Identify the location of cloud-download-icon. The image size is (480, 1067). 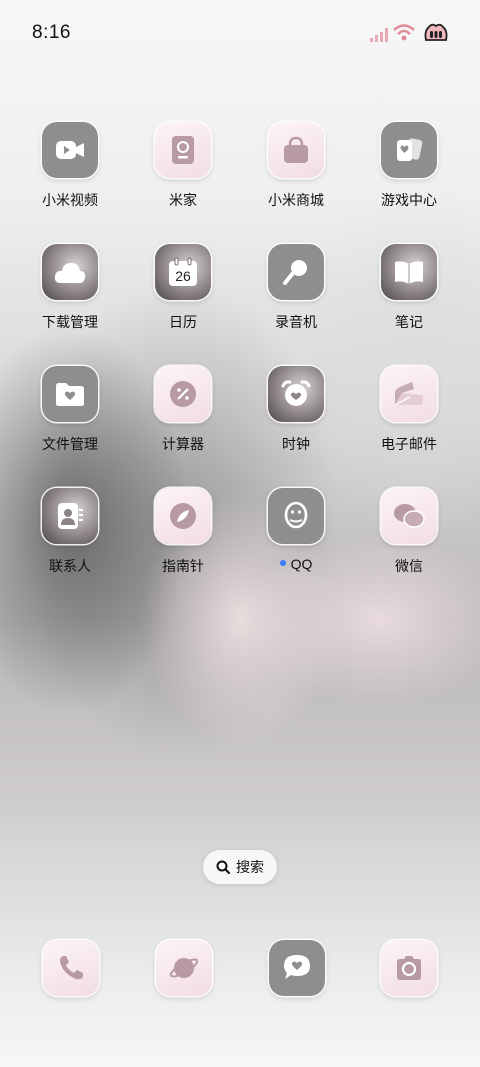
(70, 272).